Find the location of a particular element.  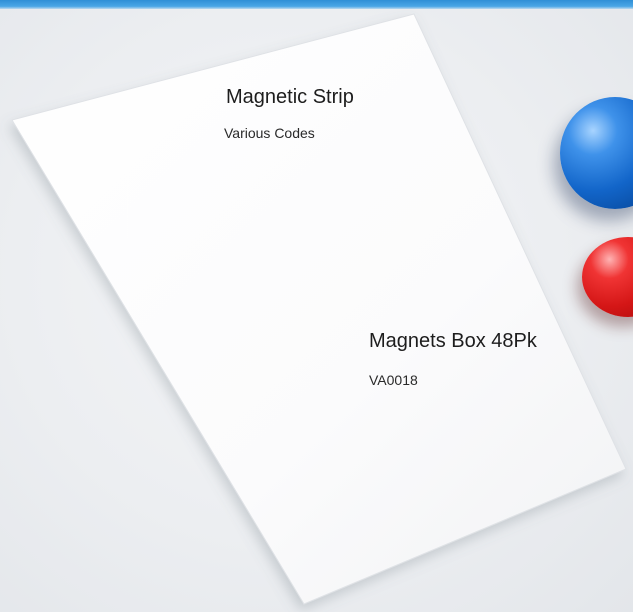

magnets-box-code: VA0018 is located at coordinates (393, 380).